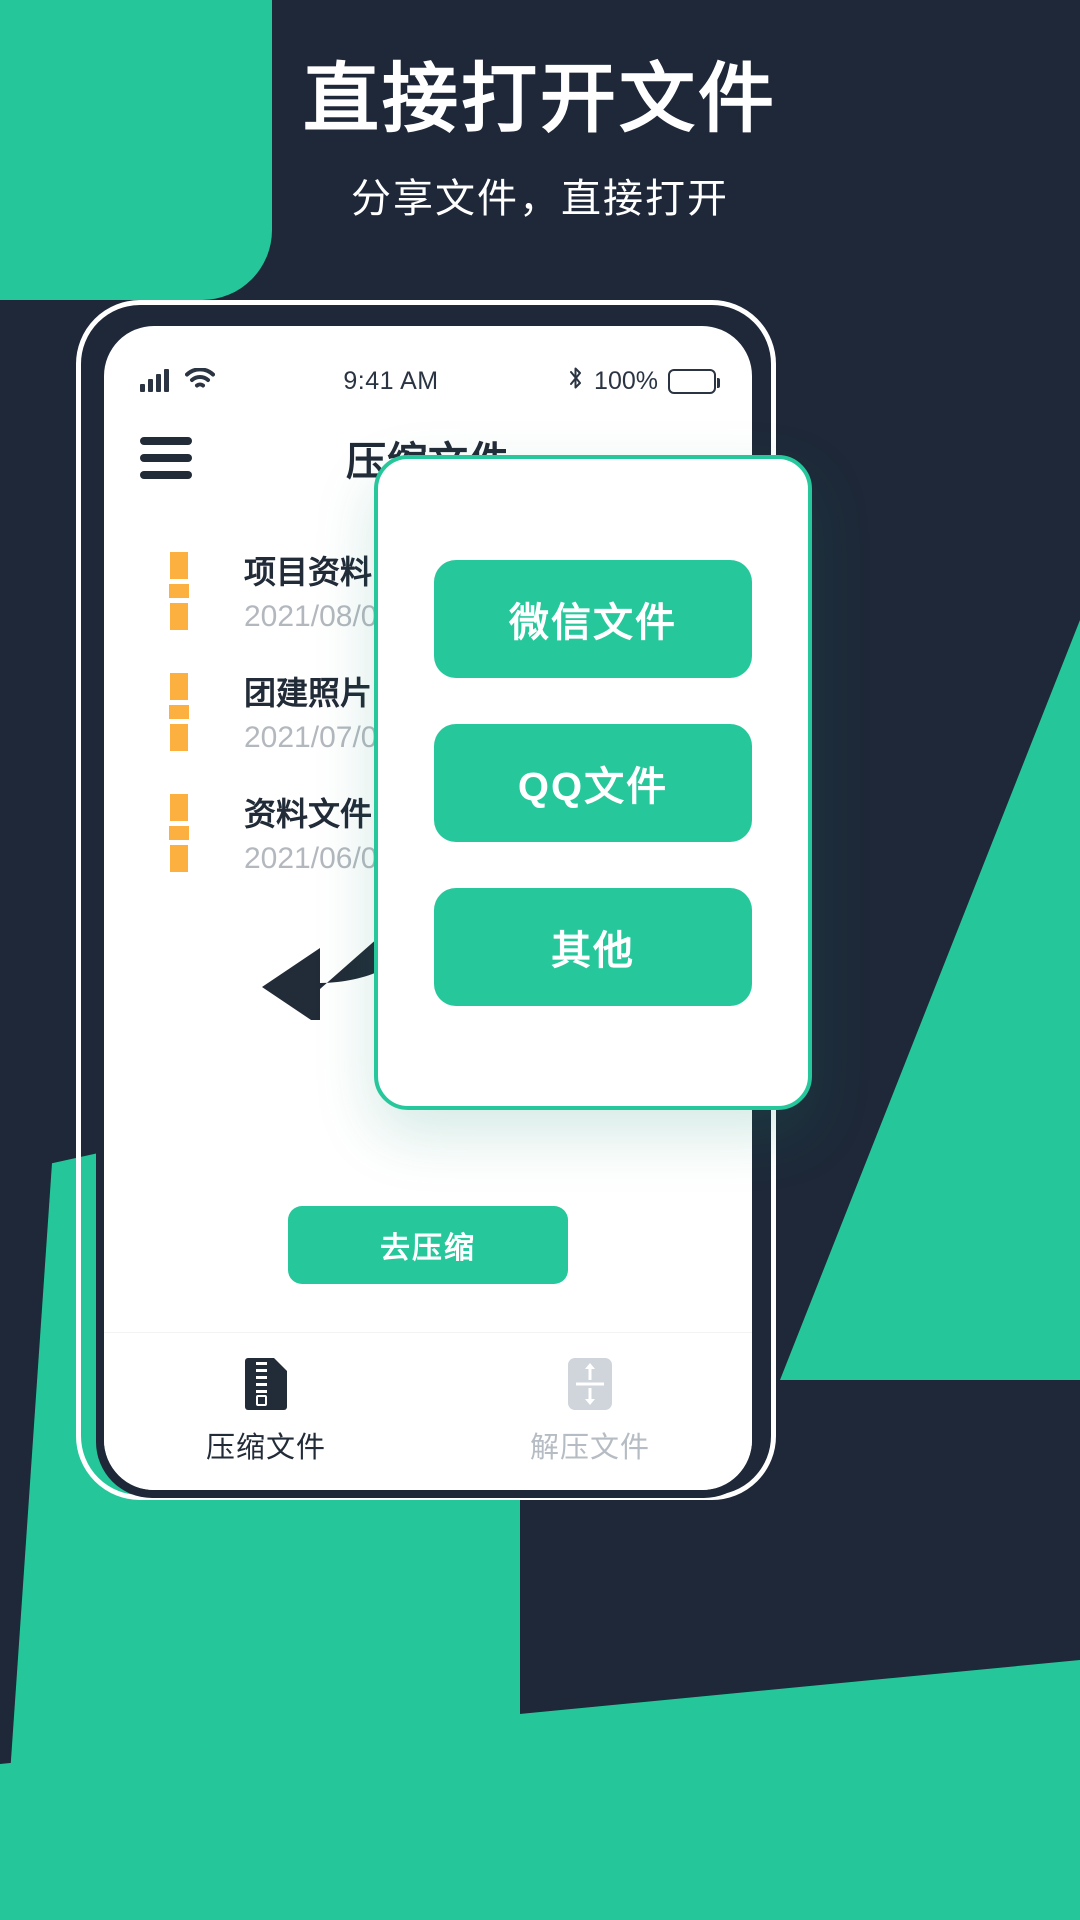 The height and width of the screenshot is (1920, 1080). I want to click on status-bar-left, so click(177, 380).